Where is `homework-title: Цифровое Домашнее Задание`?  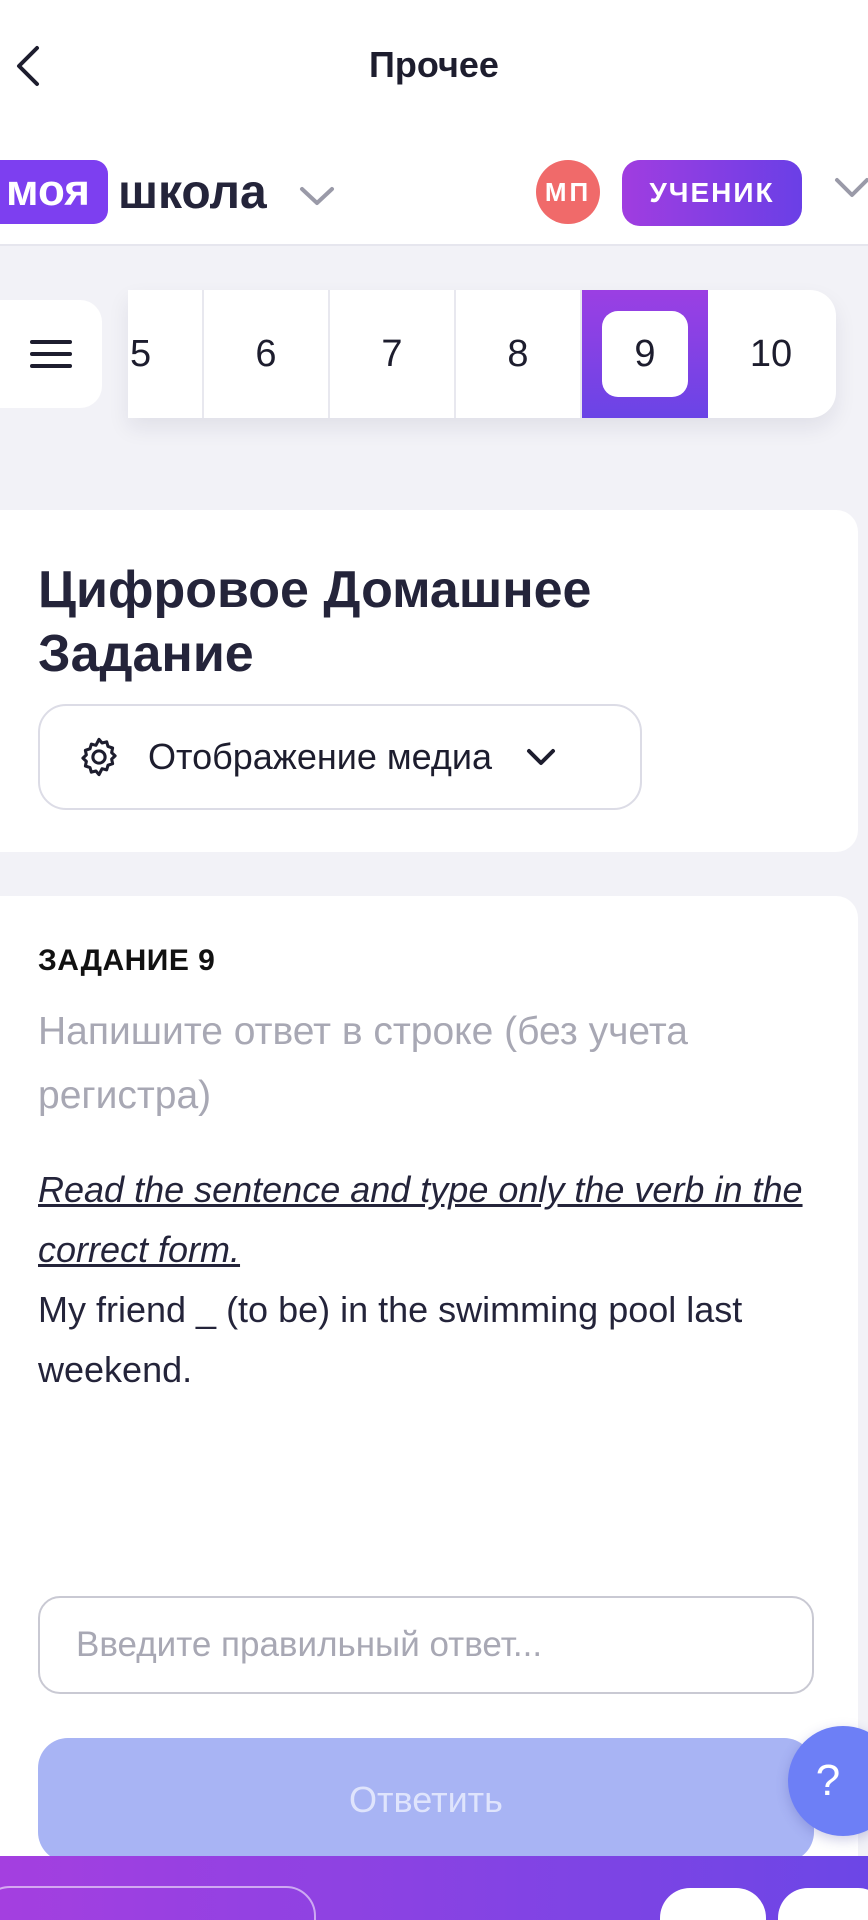
homework-title: Цифровое Домашнее Задание is located at coordinates (315, 622).